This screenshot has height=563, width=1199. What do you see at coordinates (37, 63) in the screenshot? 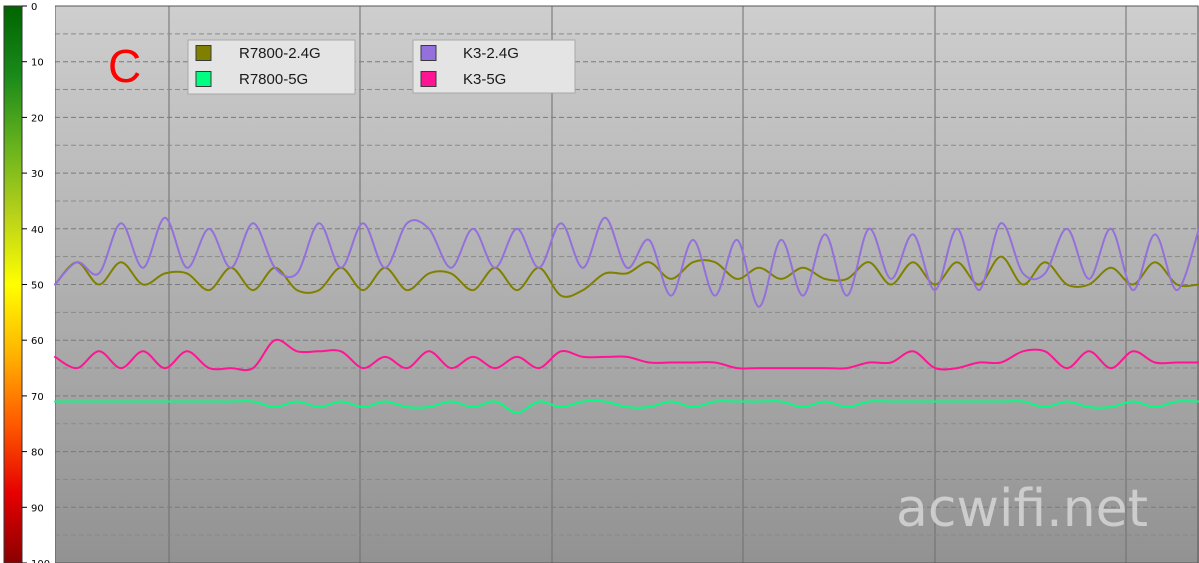
I see `y-tick-label: 10` at bounding box center [37, 63].